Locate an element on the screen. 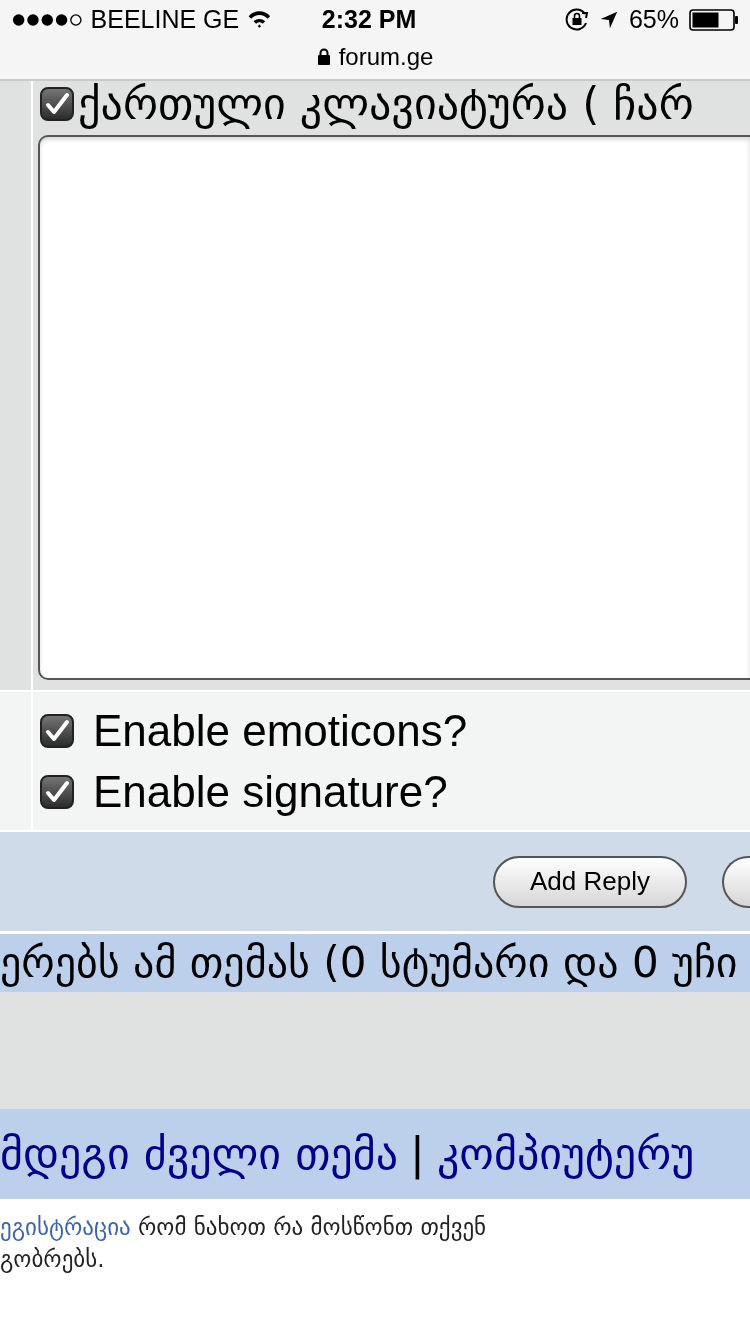 The image size is (750, 1334). rotation-lock-icon is located at coordinates (576, 19).